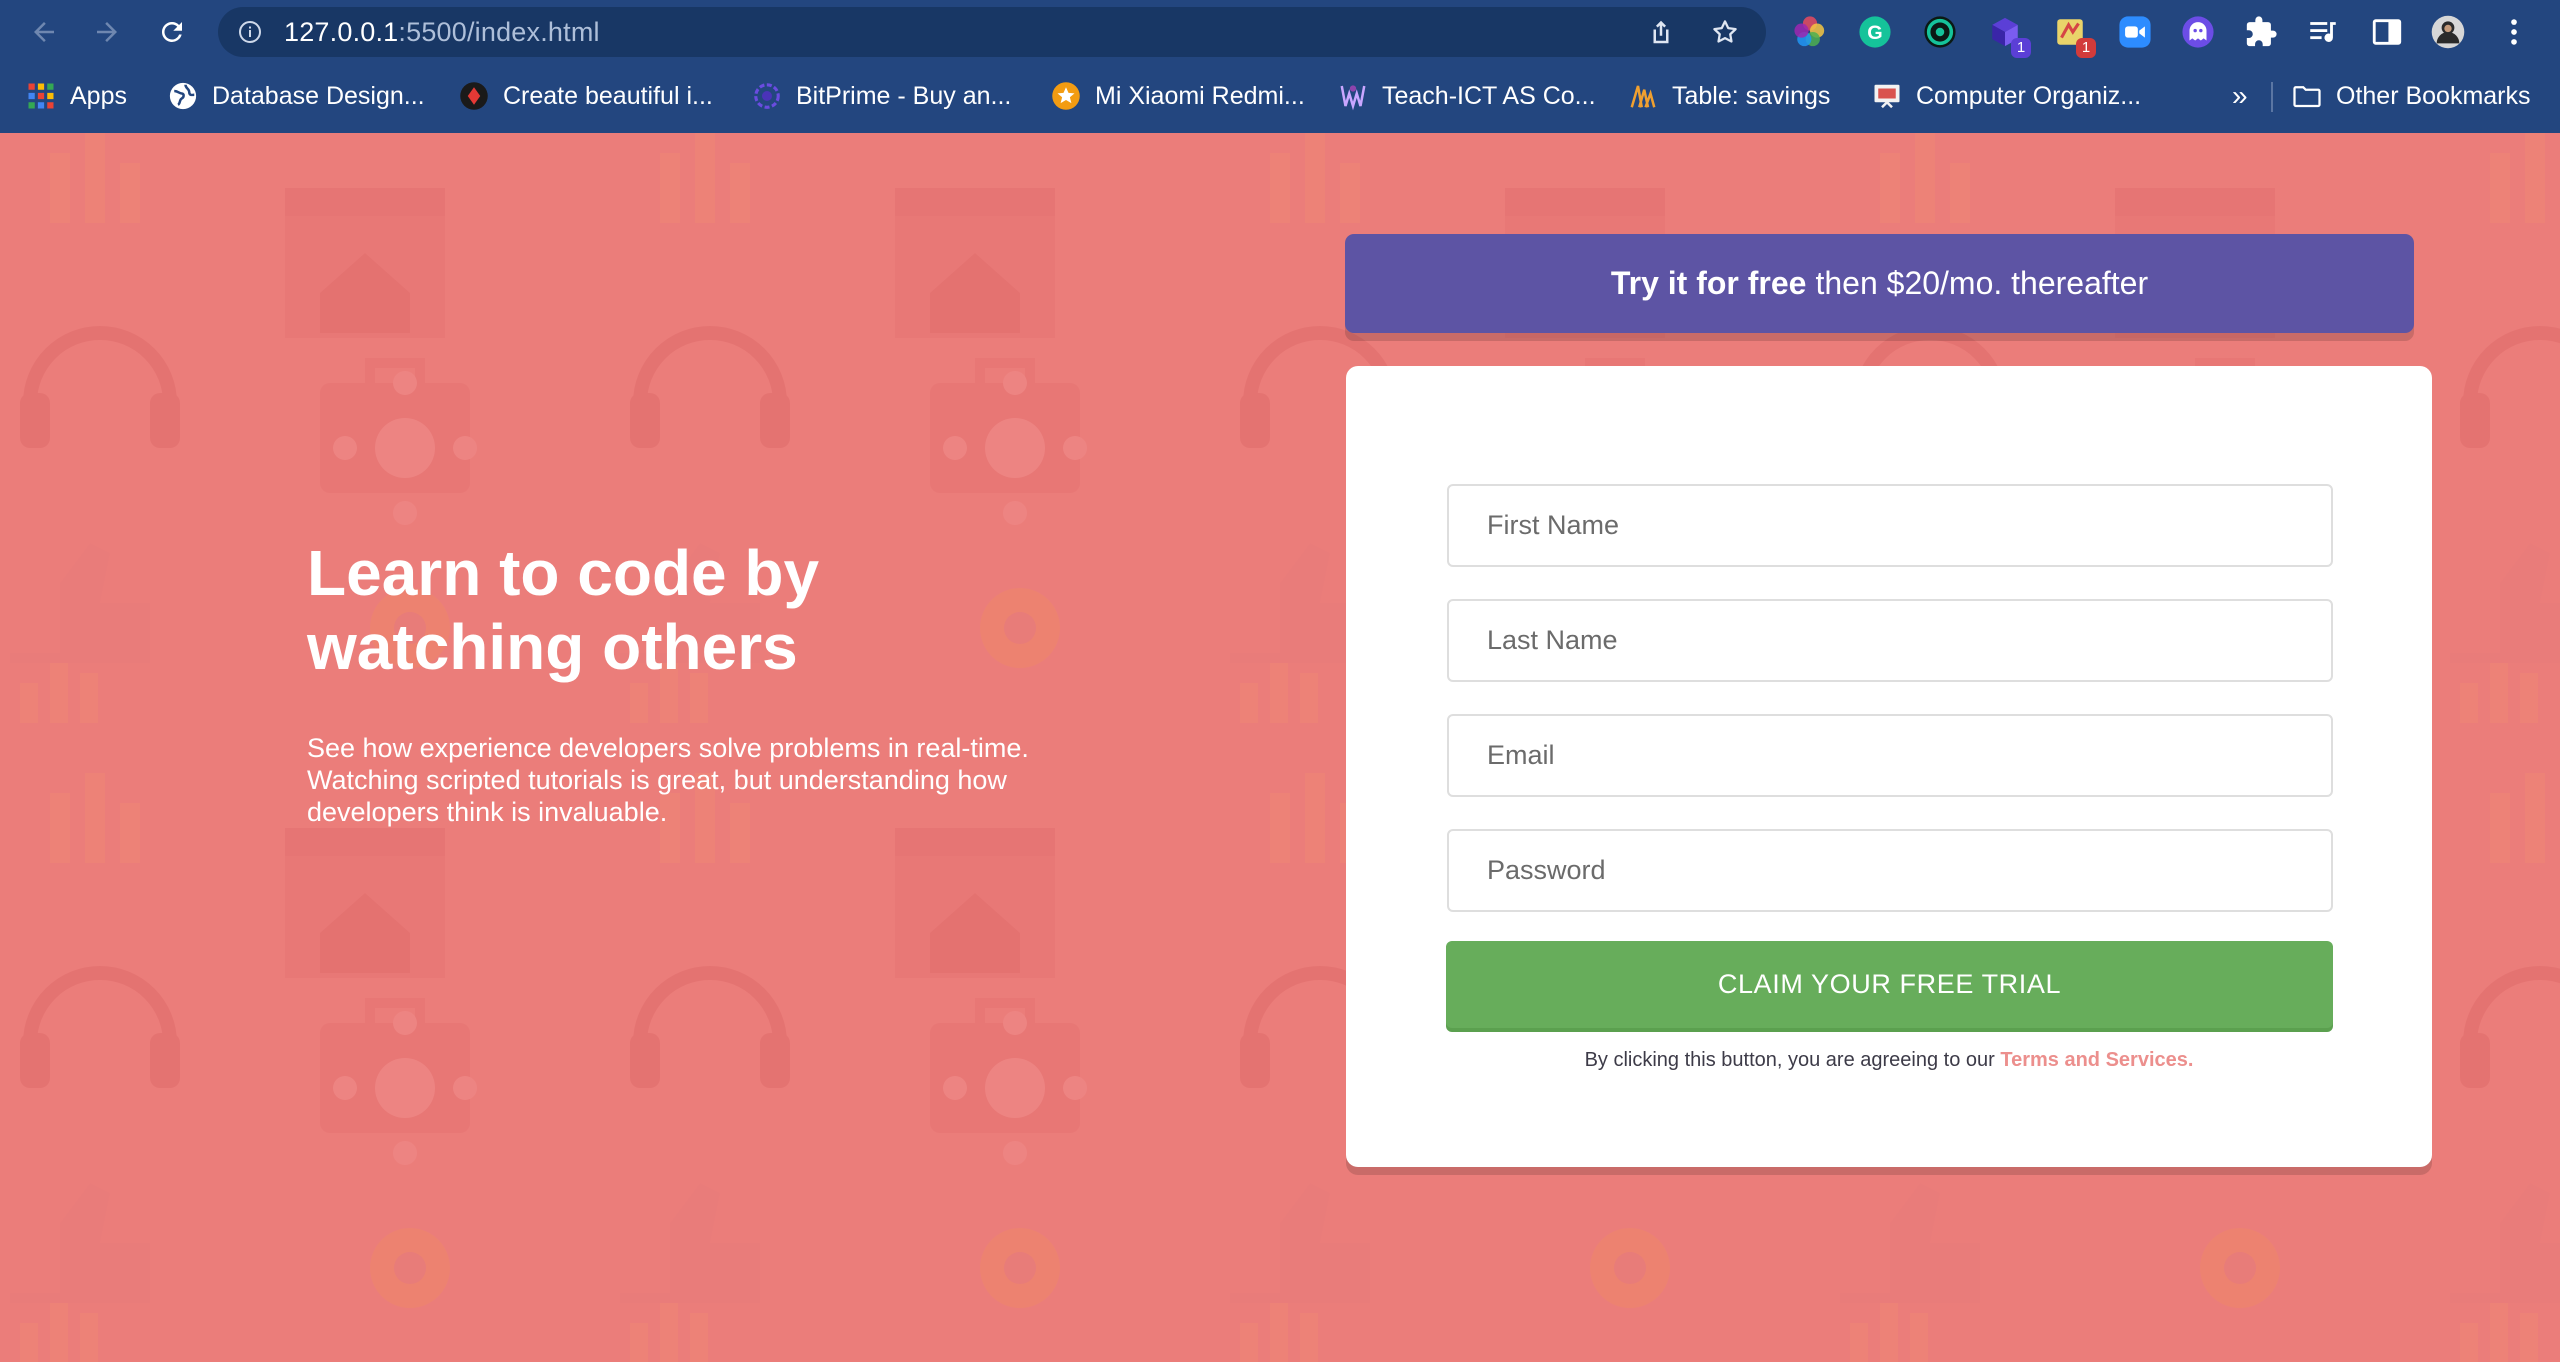  Describe the element at coordinates (2009, 36) in the screenshot. I see `stacked-cubes-extension-icon: 1` at that location.